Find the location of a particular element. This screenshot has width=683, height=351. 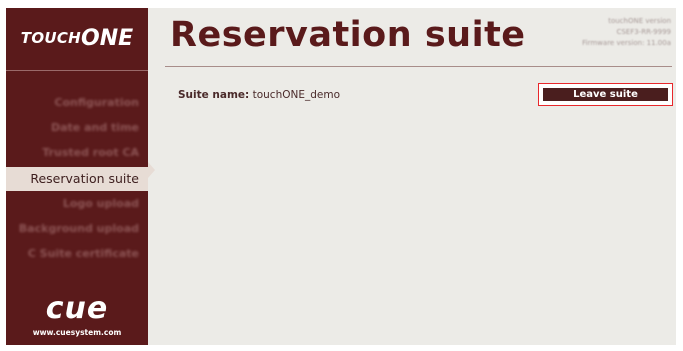

sidebar-item-logo-upload: Logo upload is located at coordinates (77, 203).